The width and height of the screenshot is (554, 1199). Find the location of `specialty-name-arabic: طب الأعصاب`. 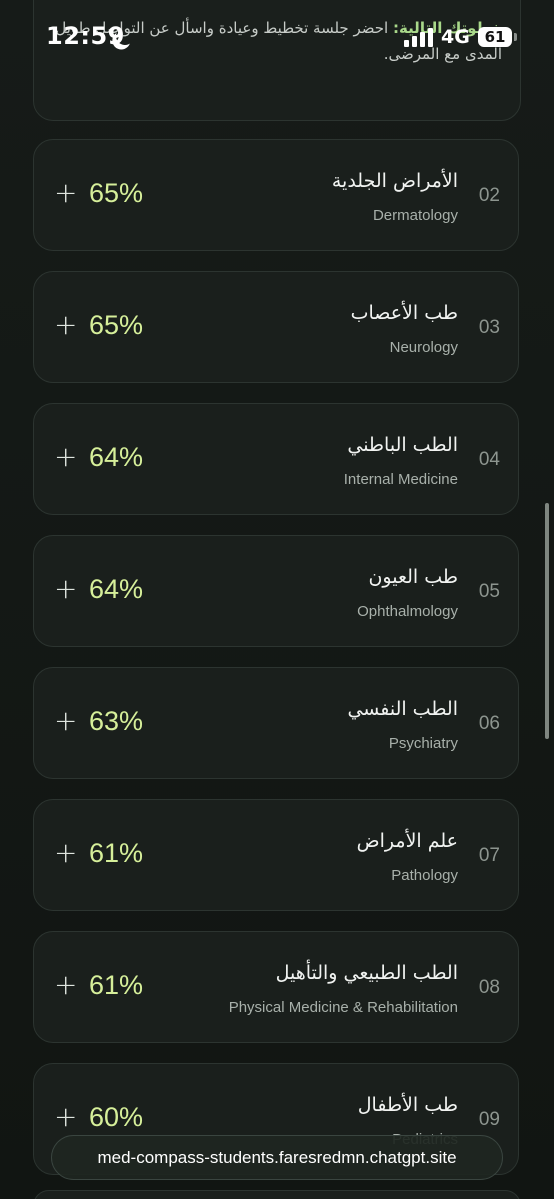

specialty-name-arabic: طب الأعصاب is located at coordinates (404, 313).